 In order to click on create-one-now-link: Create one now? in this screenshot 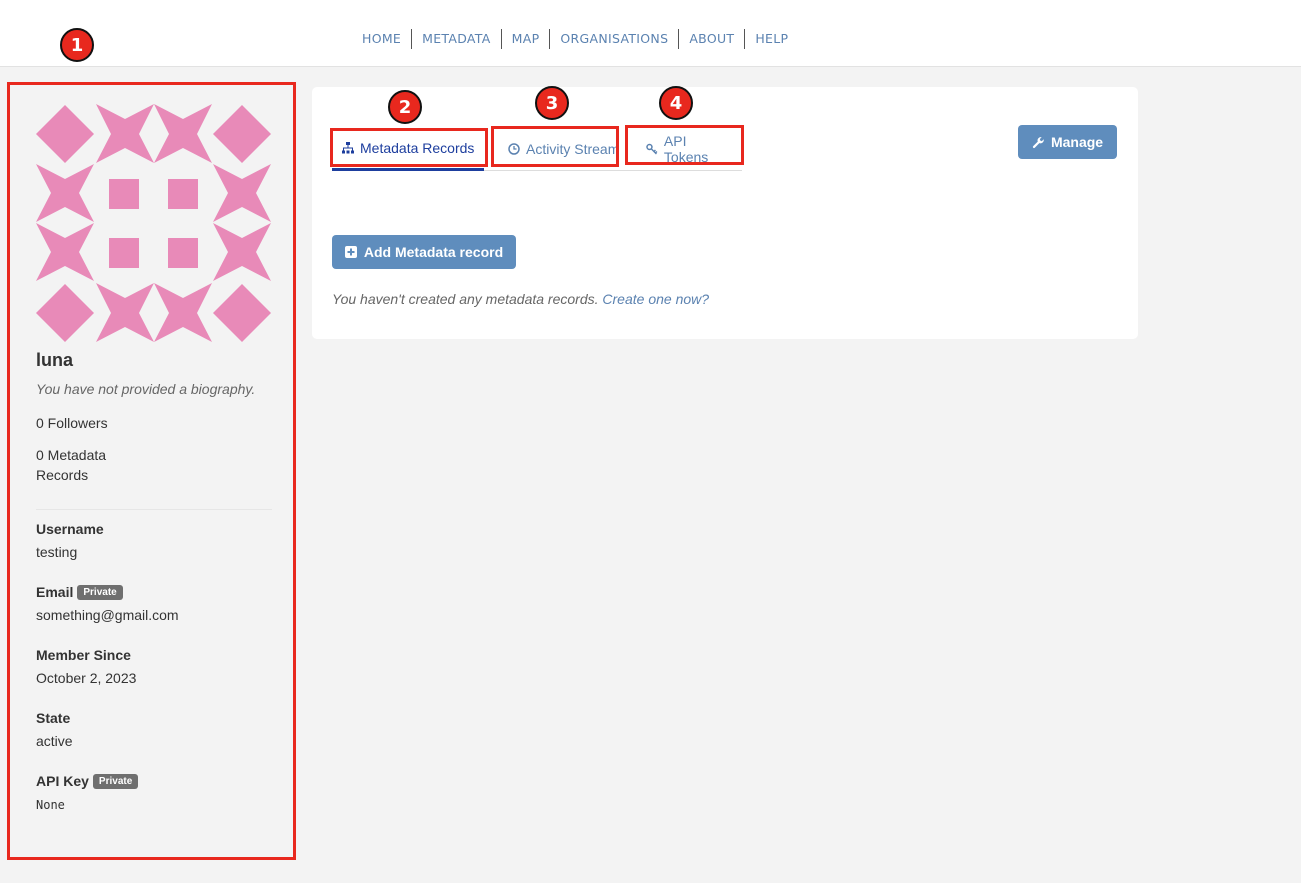, I will do `click(655, 299)`.